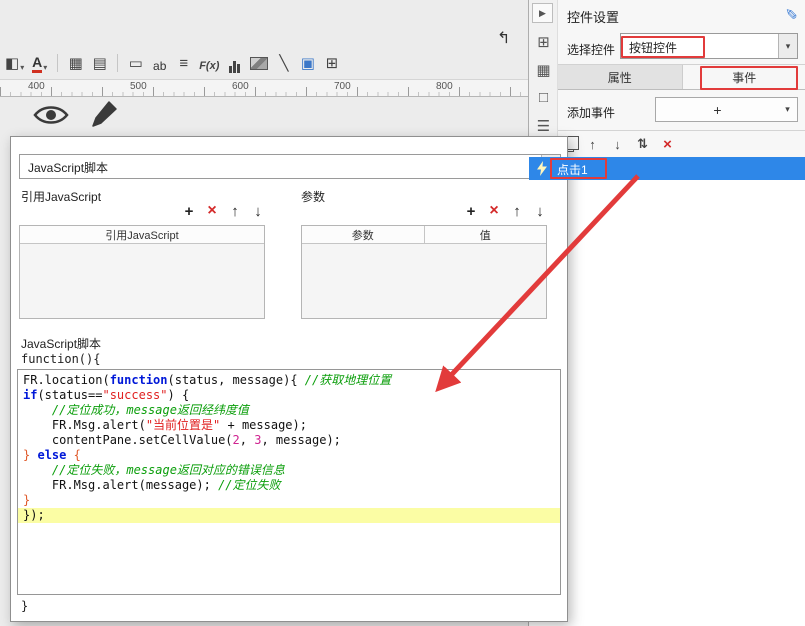 The height and width of the screenshot is (626, 805). Describe the element at coordinates (543, 97) in the screenshot. I see `cell-element-tab-icon: □` at that location.